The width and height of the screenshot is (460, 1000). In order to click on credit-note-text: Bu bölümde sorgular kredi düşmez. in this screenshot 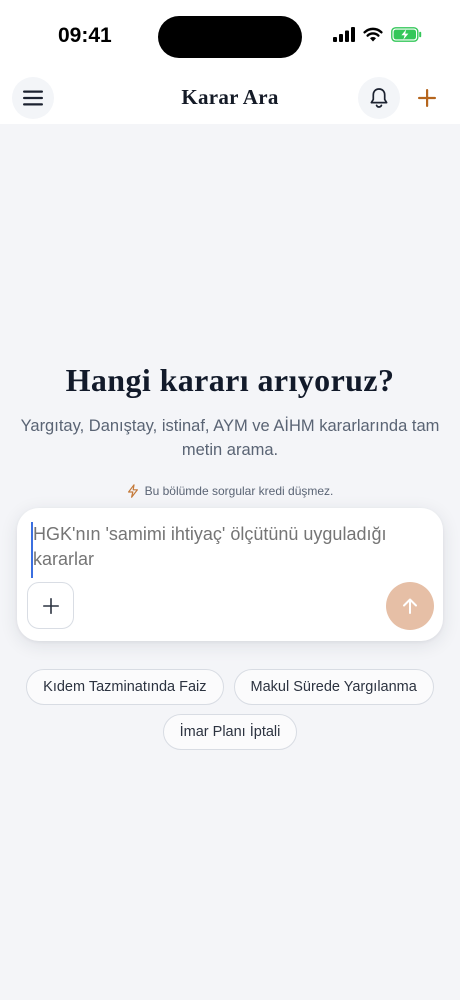, I will do `click(239, 491)`.